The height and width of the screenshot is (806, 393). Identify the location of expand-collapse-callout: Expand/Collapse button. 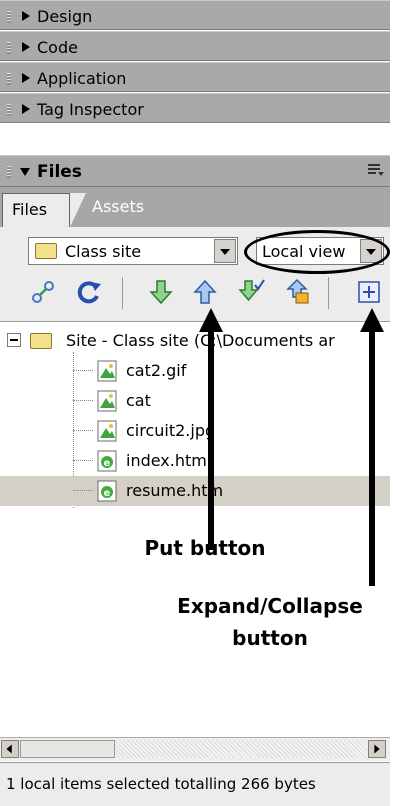
(270, 622).